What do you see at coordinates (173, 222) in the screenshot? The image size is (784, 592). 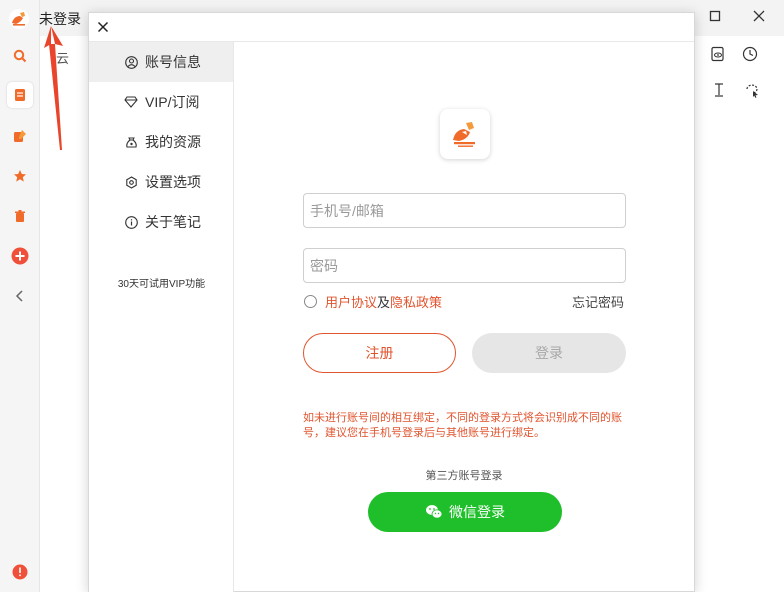 I see `nav-label: 关于笔记` at bounding box center [173, 222].